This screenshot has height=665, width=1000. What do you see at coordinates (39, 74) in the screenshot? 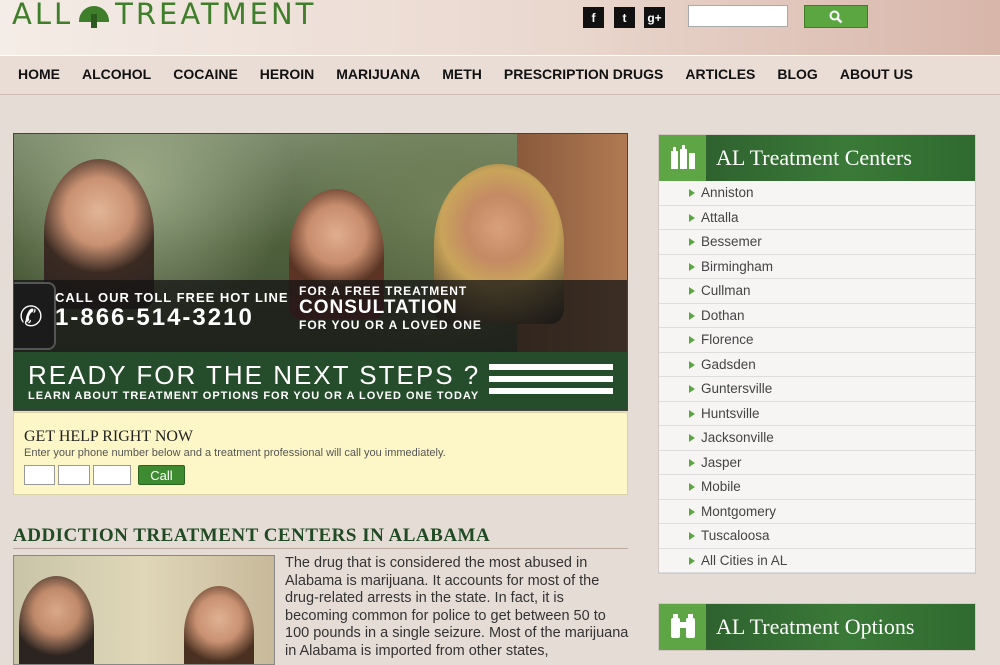
I see `nav-home: HOME` at bounding box center [39, 74].